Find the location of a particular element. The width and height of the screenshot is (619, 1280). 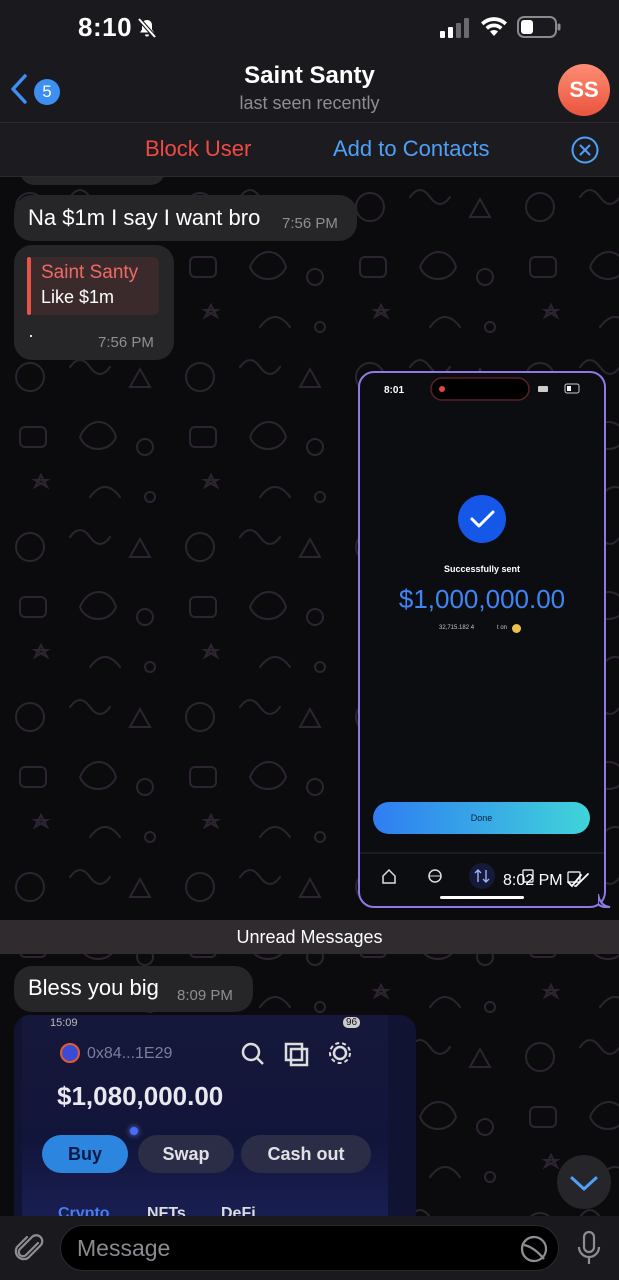

scroll-to-bottom-button is located at coordinates (584, 1182).